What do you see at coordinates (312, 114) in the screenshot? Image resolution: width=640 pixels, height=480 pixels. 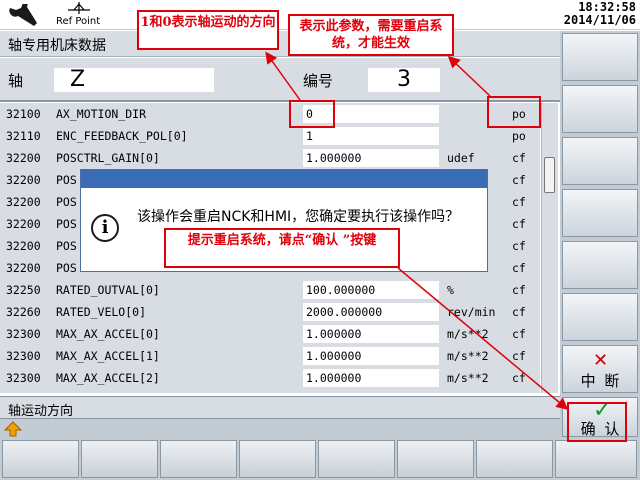 I see `highlight-value-box` at bounding box center [312, 114].